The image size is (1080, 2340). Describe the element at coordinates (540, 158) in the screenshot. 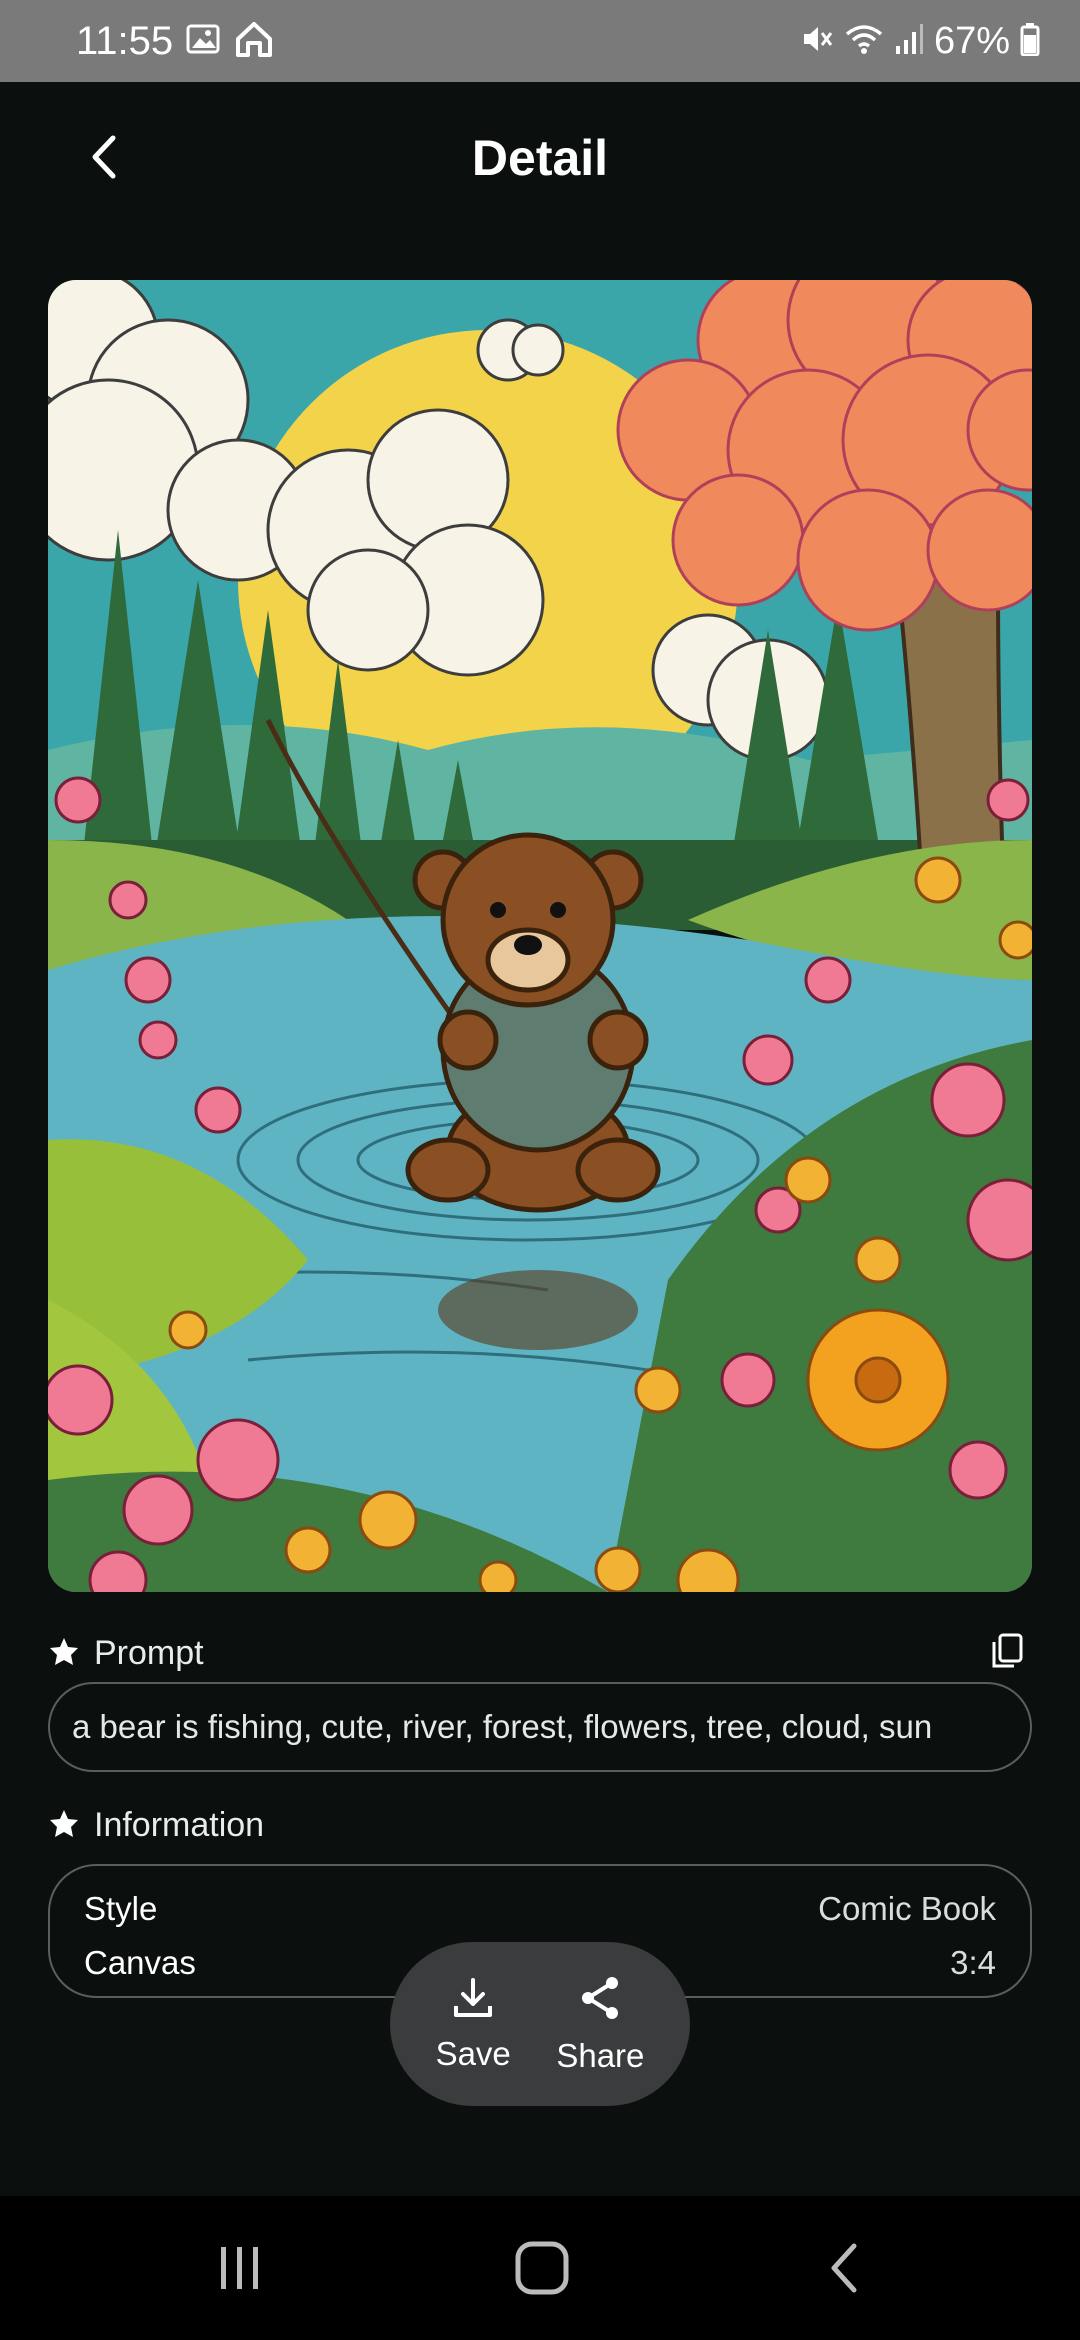

I see `page-title: Detail` at that location.